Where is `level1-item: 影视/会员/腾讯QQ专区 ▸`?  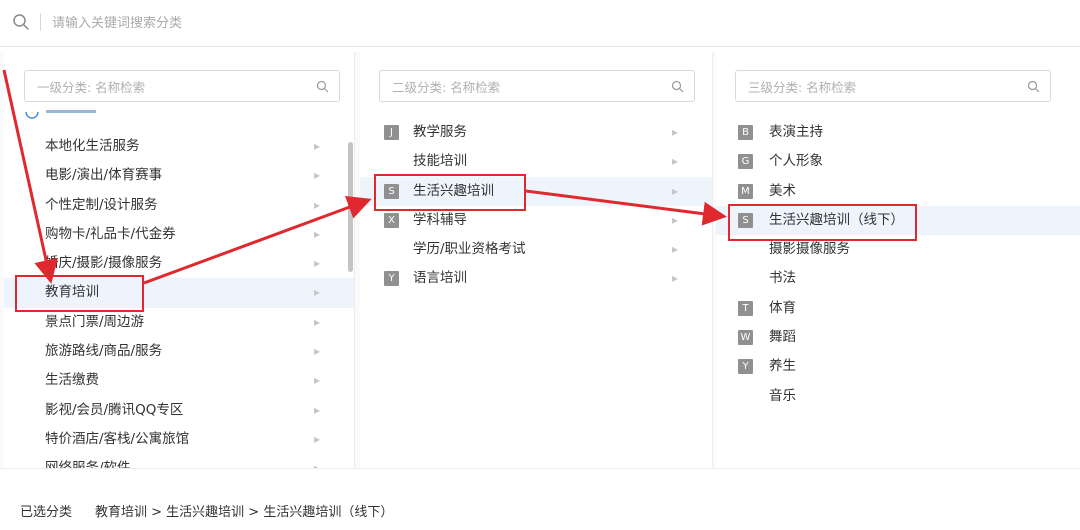 level1-item: 影视/会员/腾讯QQ专区 ▸ is located at coordinates (179, 410).